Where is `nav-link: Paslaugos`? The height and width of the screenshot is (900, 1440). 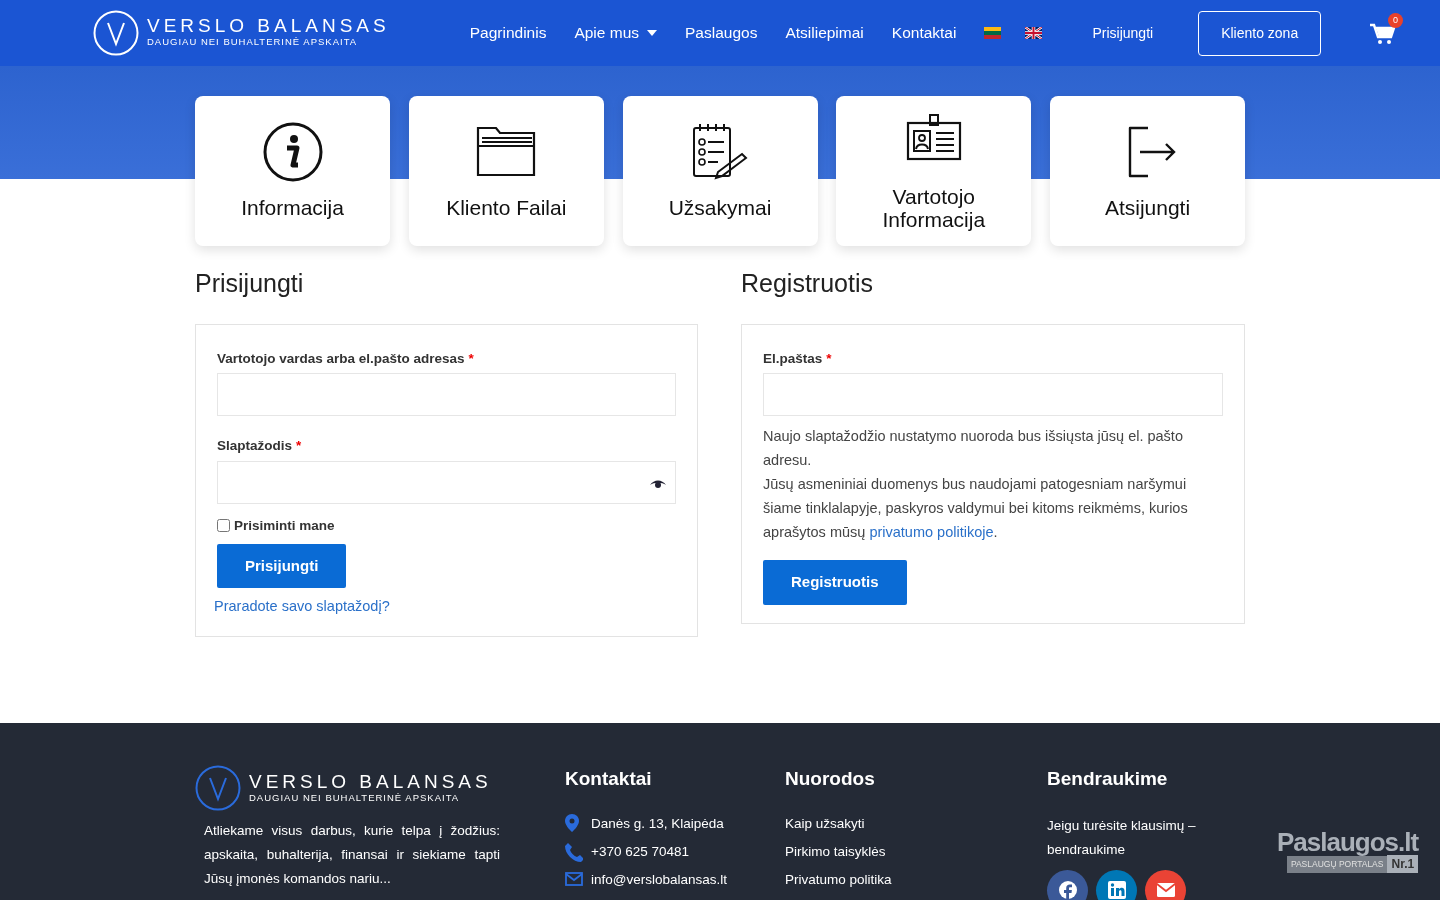 nav-link: Paslaugos is located at coordinates (721, 33).